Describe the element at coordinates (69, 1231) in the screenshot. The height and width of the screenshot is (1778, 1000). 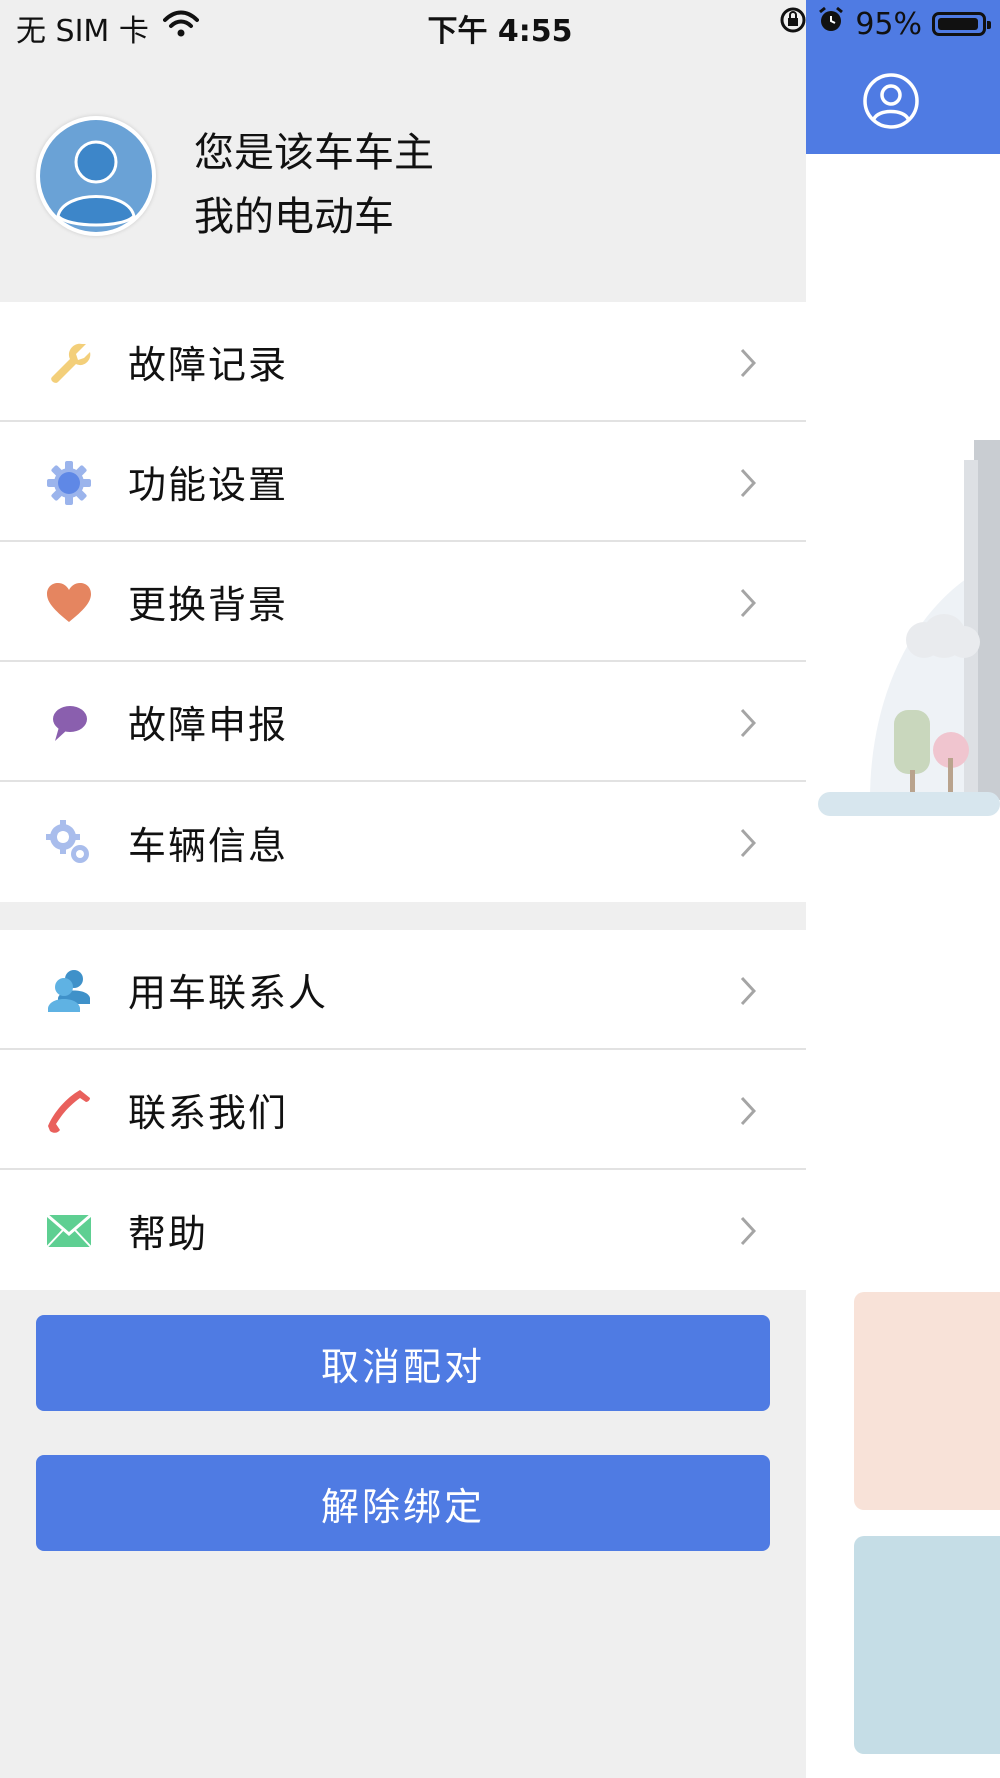
I see `mail-icon` at that location.